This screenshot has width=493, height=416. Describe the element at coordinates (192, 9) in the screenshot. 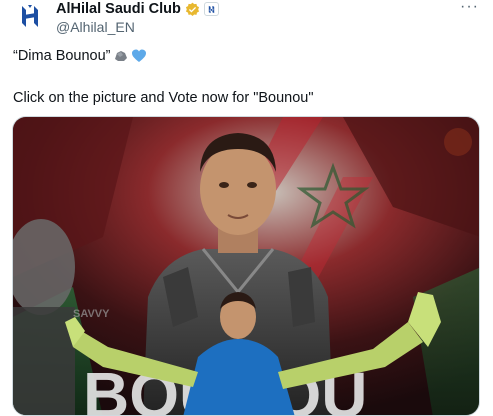

I see `verified-badge-icon` at that location.